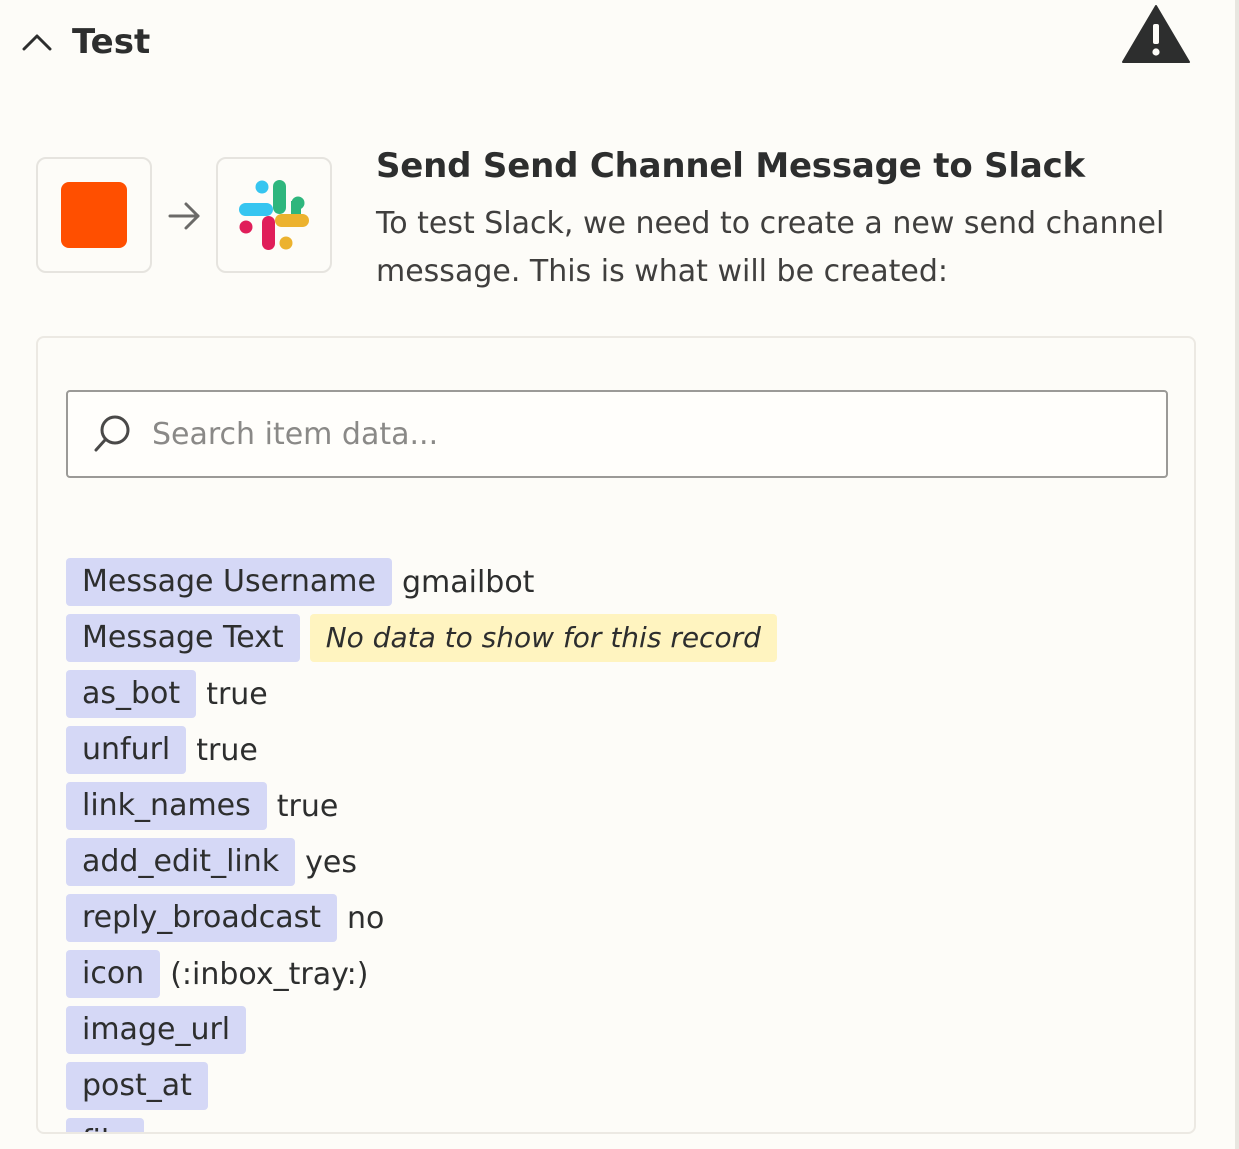  I want to click on field-key: reply_broadcast, so click(202, 918).